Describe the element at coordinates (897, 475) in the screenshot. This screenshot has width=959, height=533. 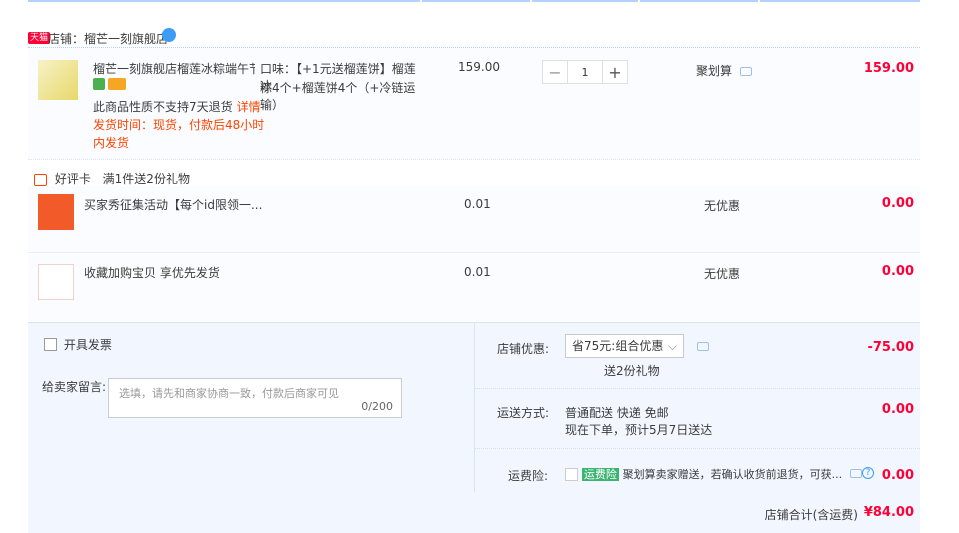
I see `insurance-amount: 0.00` at that location.